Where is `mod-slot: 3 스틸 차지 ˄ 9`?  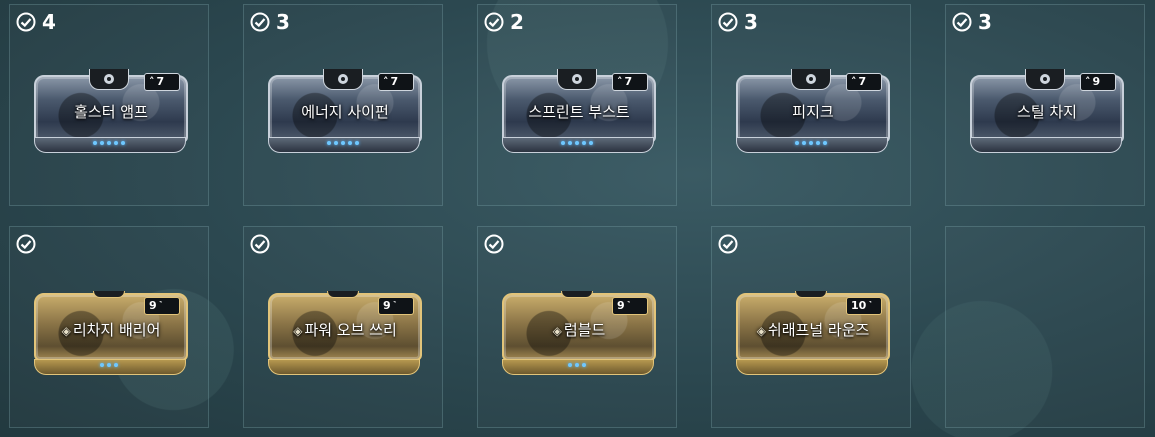 mod-slot: 3 스틸 차지 ˄ 9 is located at coordinates (1045, 105).